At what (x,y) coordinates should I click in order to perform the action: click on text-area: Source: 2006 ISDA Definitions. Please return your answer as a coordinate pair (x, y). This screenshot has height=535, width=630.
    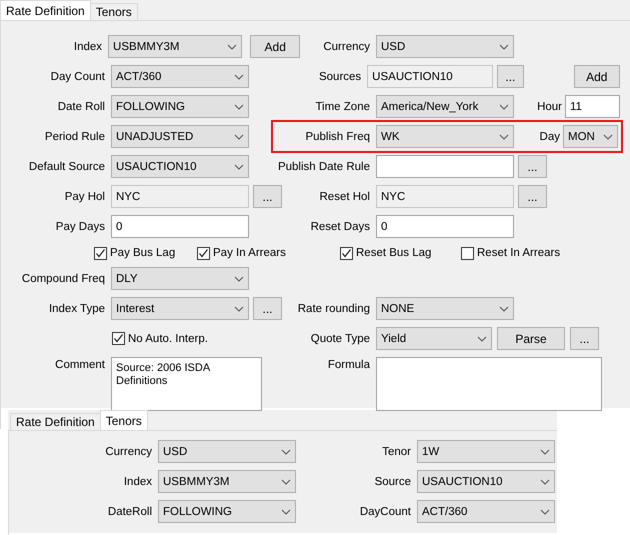
    Looking at the image, I should click on (186, 384).